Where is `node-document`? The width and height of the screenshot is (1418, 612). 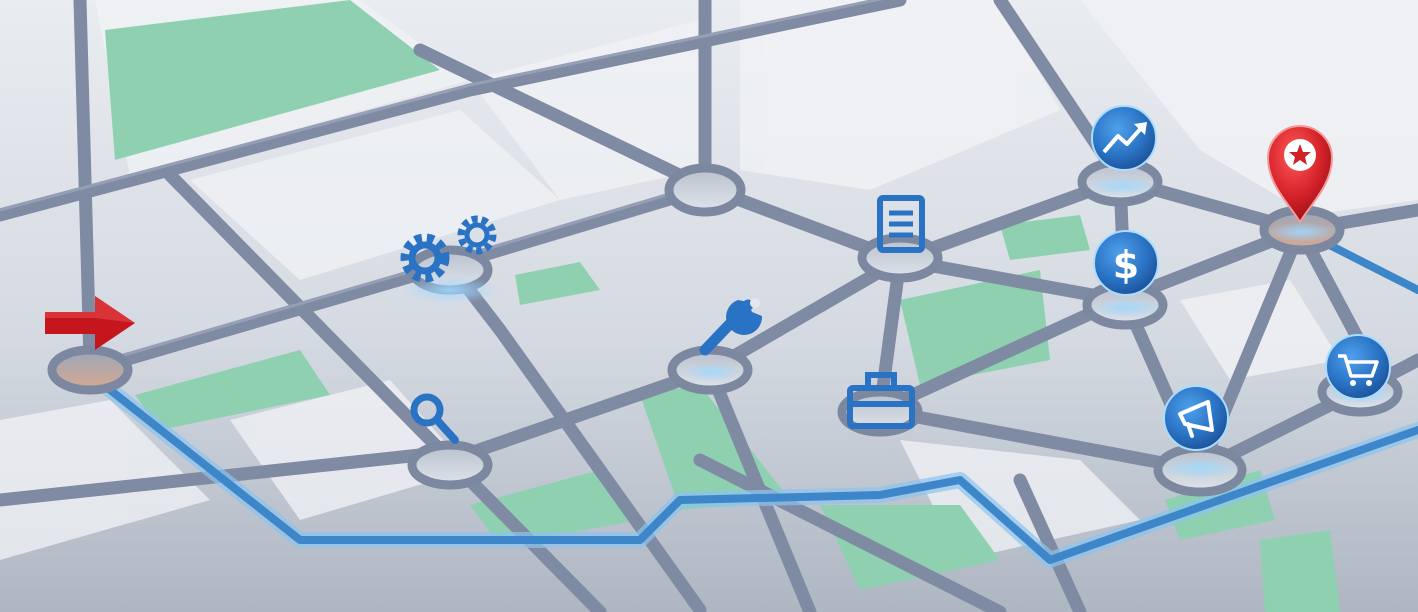 node-document is located at coordinates (900, 258).